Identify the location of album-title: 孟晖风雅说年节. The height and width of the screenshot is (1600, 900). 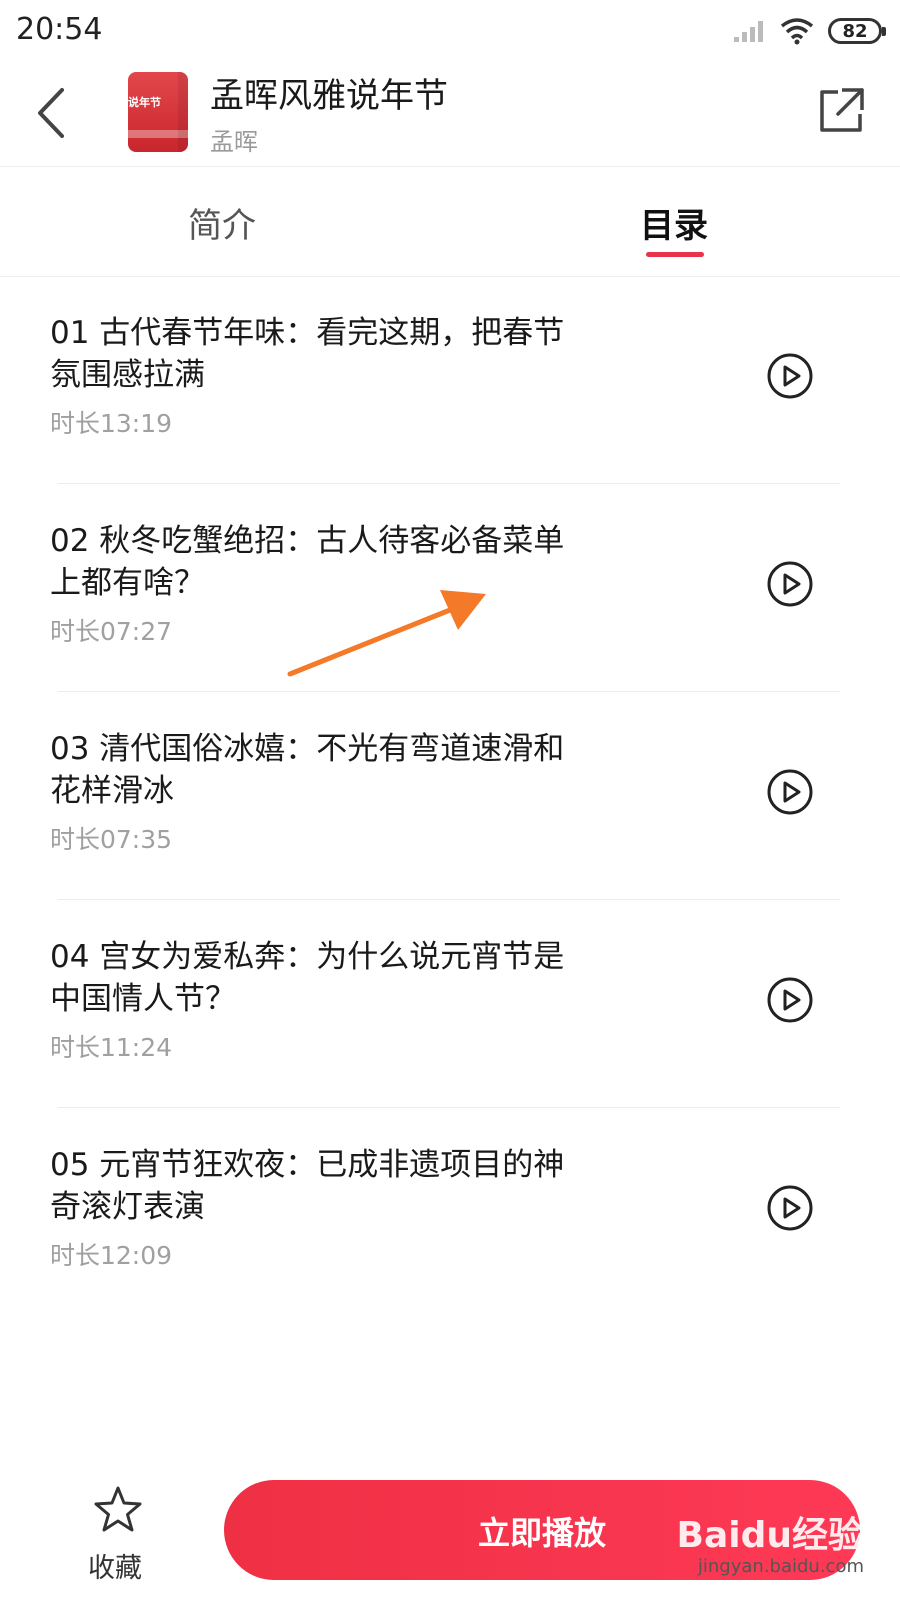
(329, 96).